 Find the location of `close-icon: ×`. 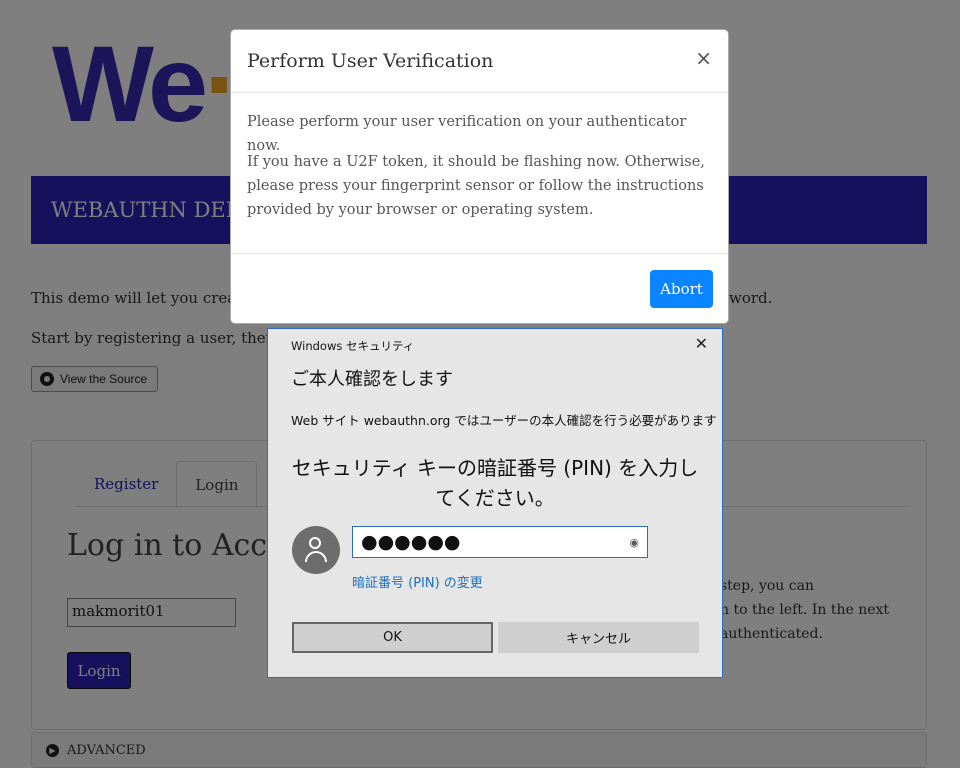

close-icon: × is located at coordinates (703, 58).